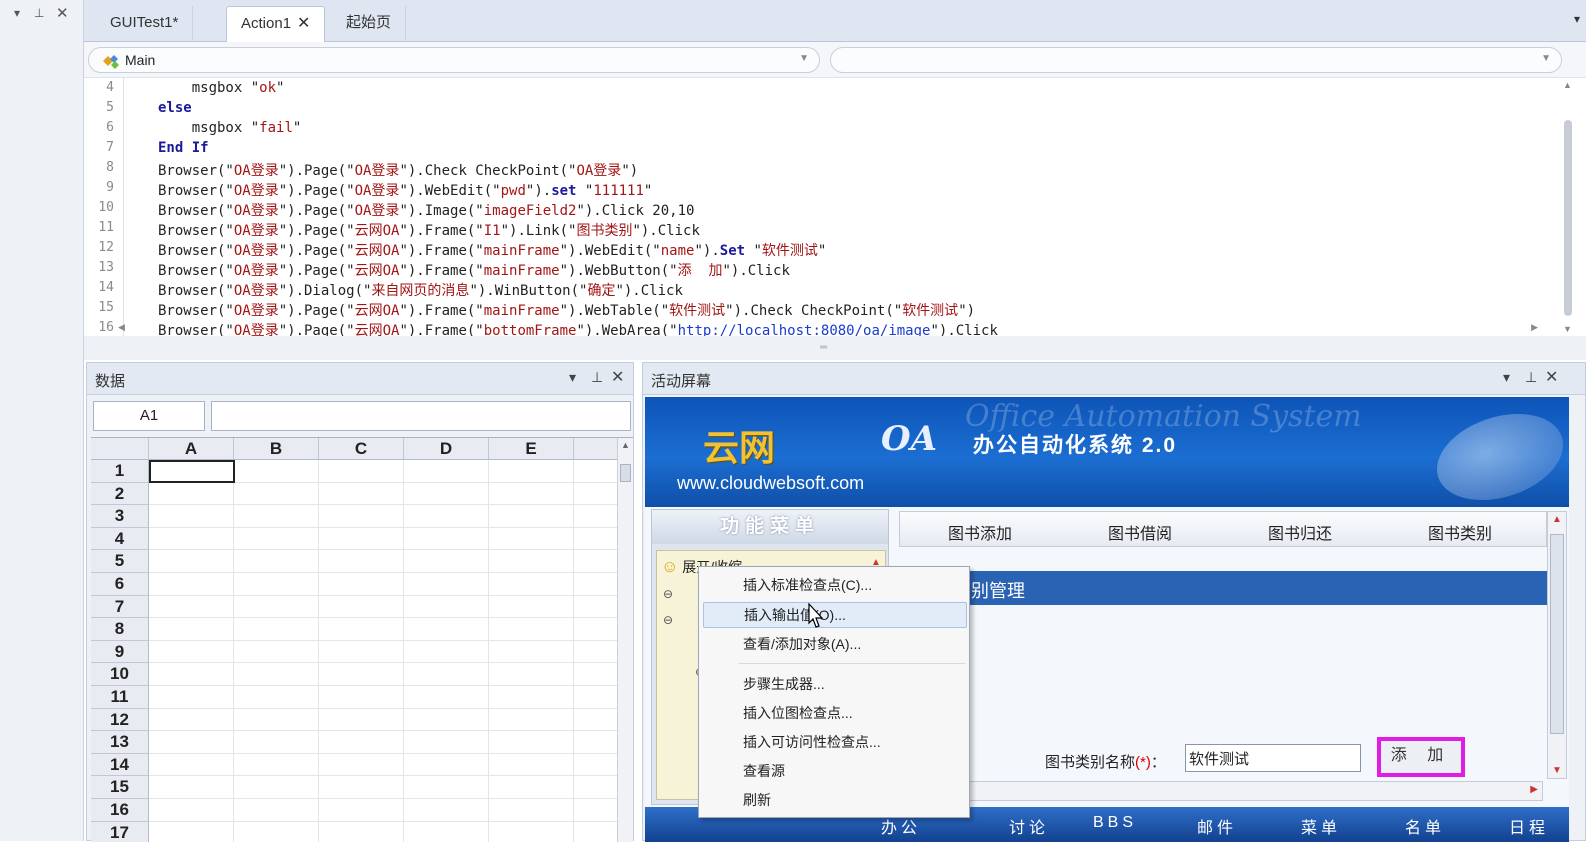  What do you see at coordinates (853, 801) in the screenshot?
I see `menu-refresh: 刷新` at bounding box center [853, 801].